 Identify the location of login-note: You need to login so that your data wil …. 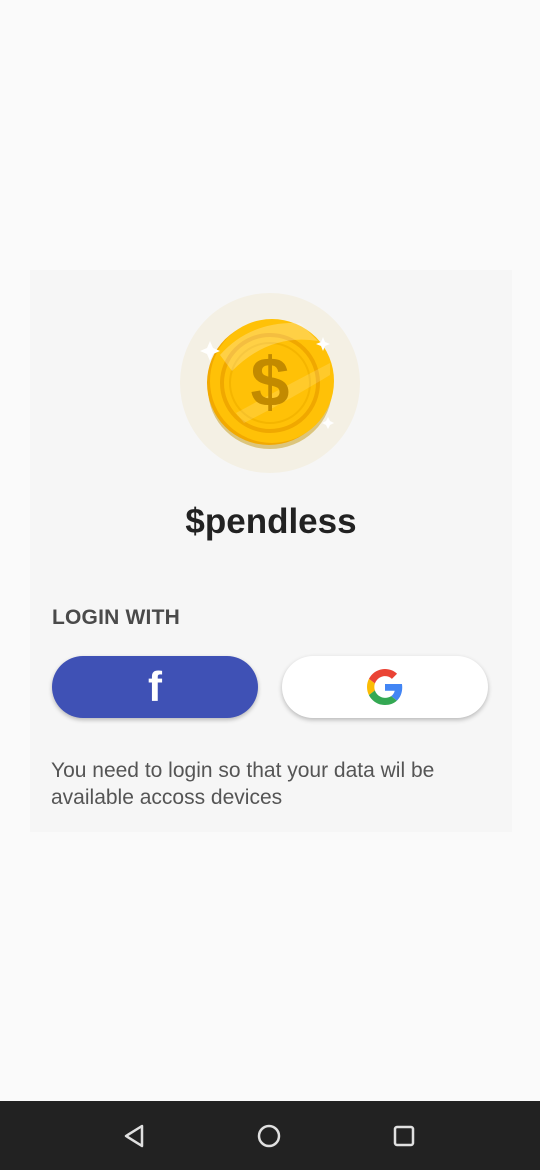
(243, 784).